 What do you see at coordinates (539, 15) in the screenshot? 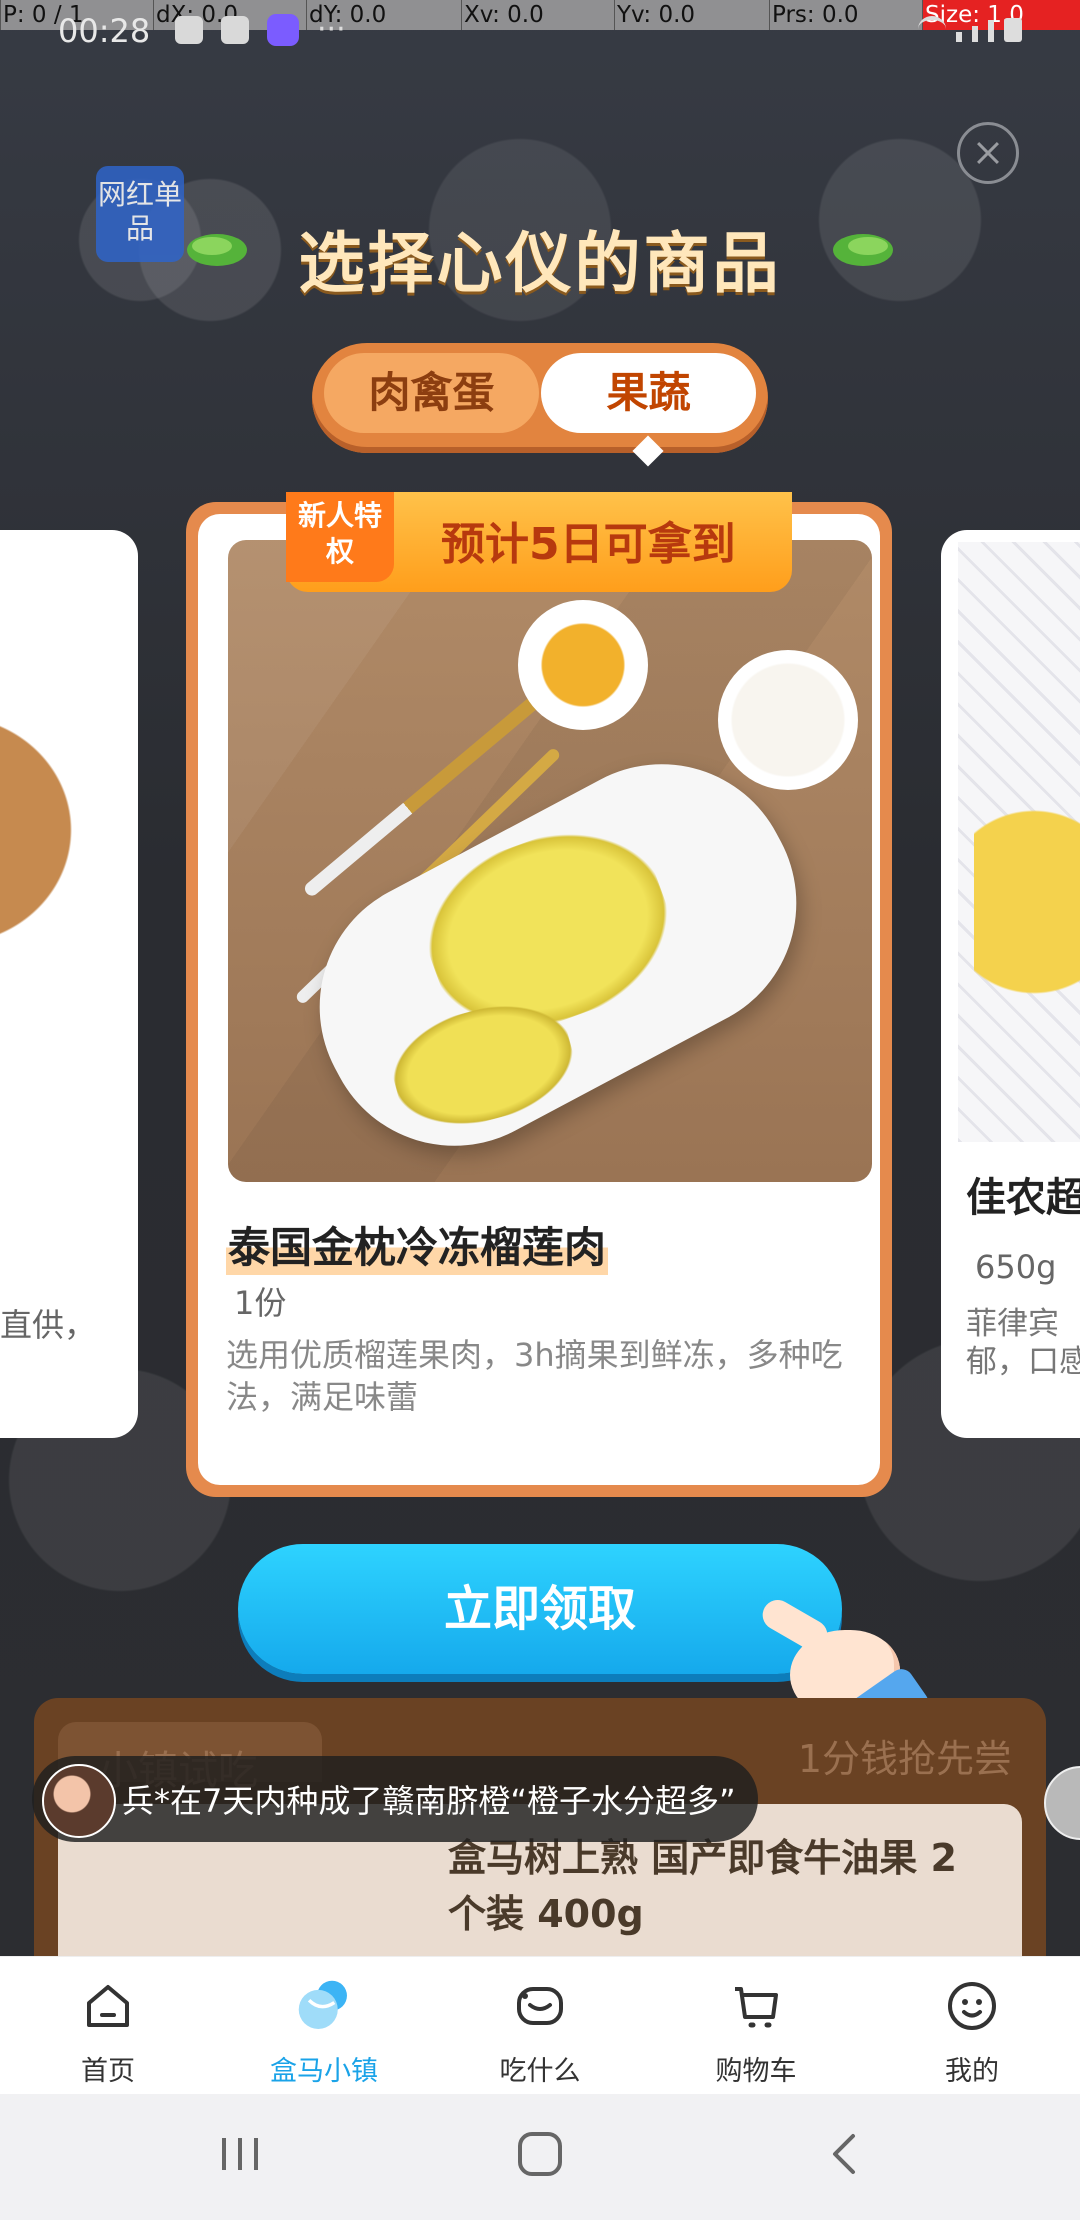
I see `debug-xv: Xv: 0.0` at bounding box center [539, 15].